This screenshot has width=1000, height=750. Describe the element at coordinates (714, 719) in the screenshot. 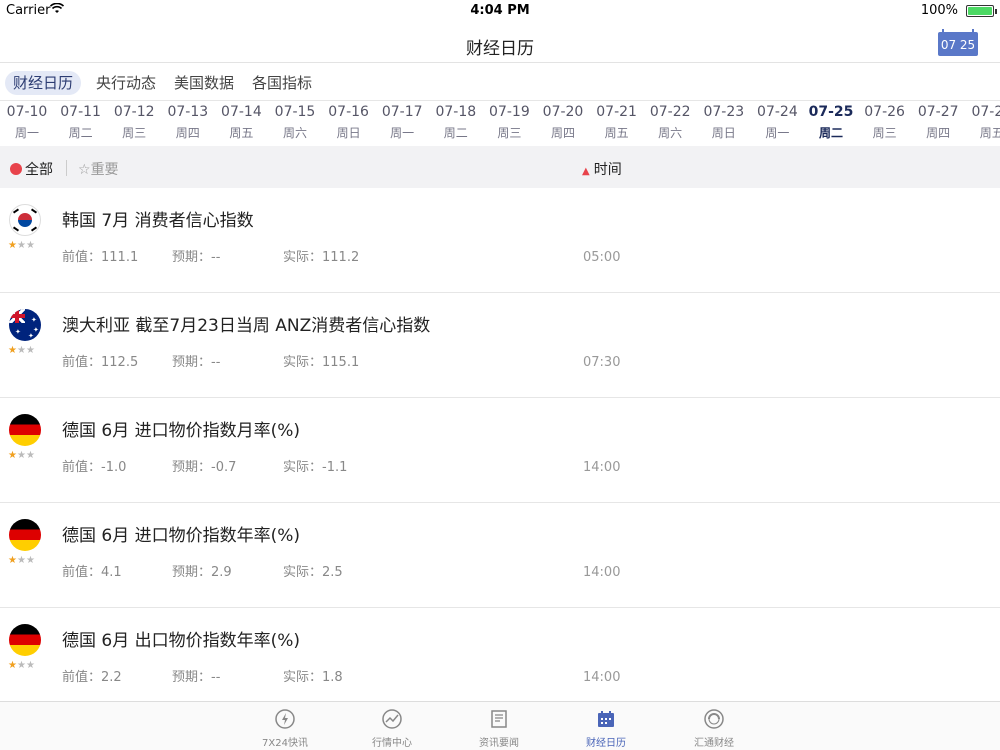

I see `logo-icon` at that location.